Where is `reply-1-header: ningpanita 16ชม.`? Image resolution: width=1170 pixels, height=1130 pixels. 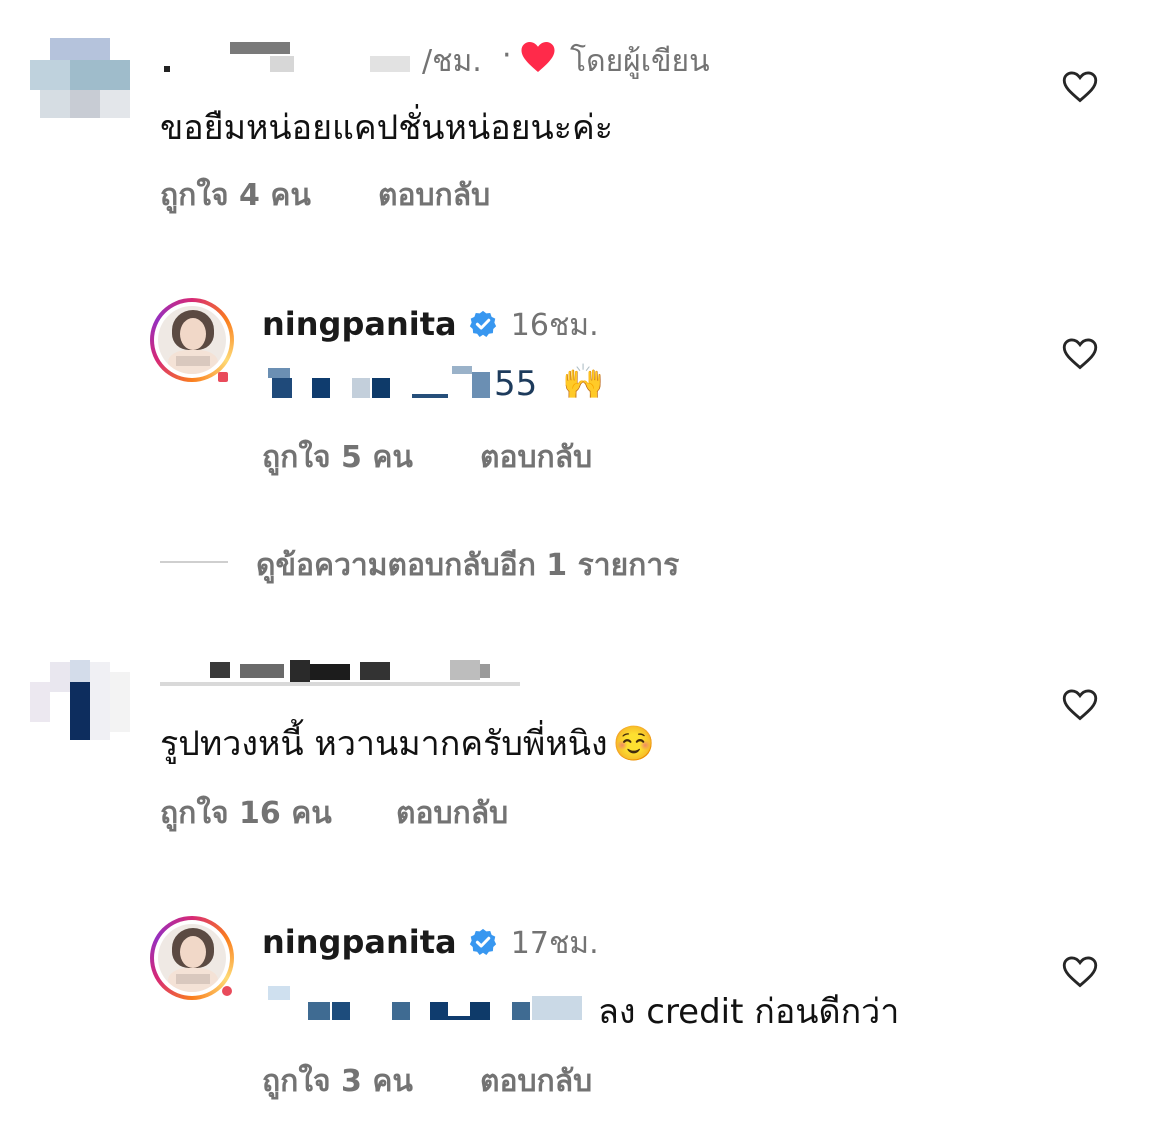 reply-1-header: ningpanita 16ชม. is located at coordinates (430, 325).